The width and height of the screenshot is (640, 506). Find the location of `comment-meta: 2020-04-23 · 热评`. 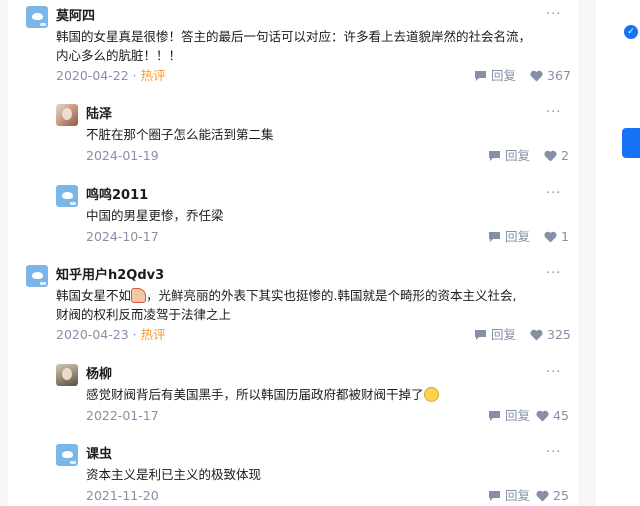

comment-meta: 2020-04-23 · 热评 is located at coordinates (111, 335).